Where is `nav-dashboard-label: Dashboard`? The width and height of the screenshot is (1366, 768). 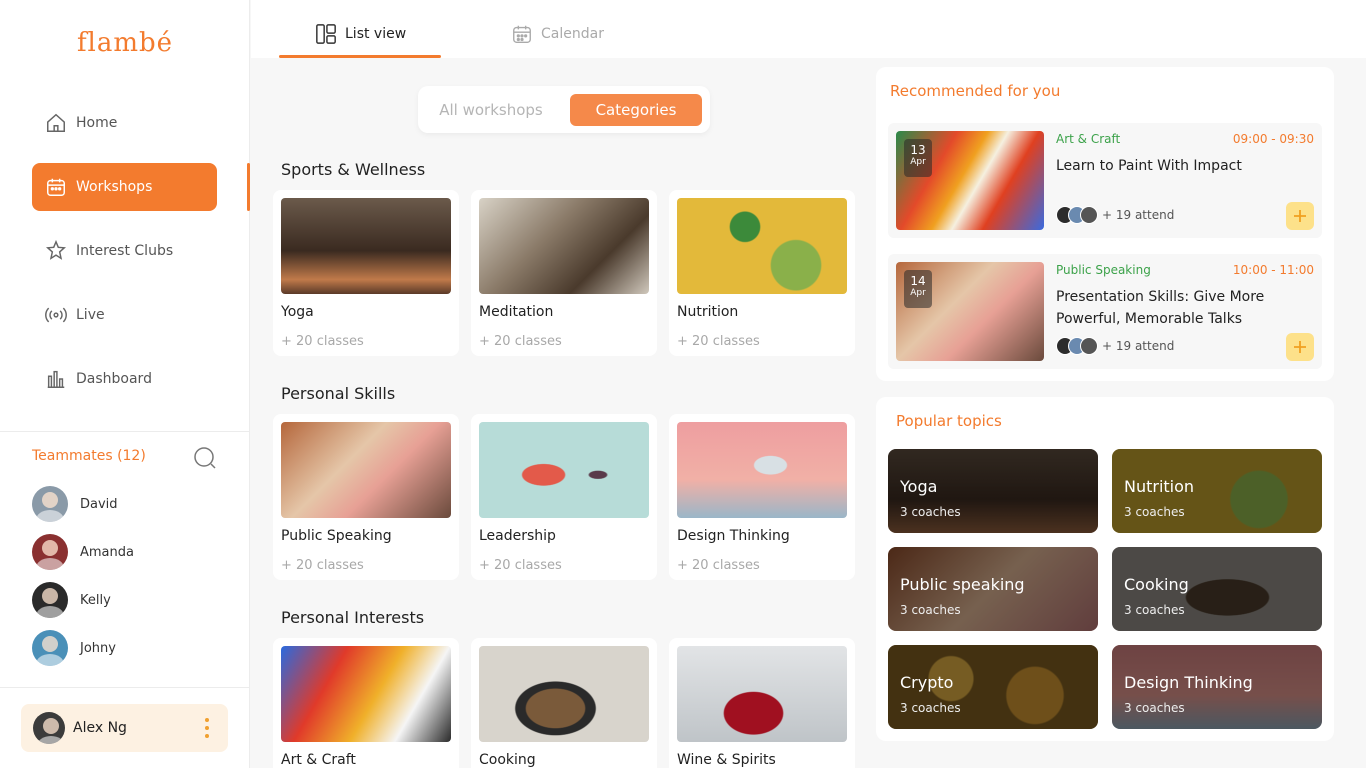
nav-dashboard-label: Dashboard is located at coordinates (114, 379).